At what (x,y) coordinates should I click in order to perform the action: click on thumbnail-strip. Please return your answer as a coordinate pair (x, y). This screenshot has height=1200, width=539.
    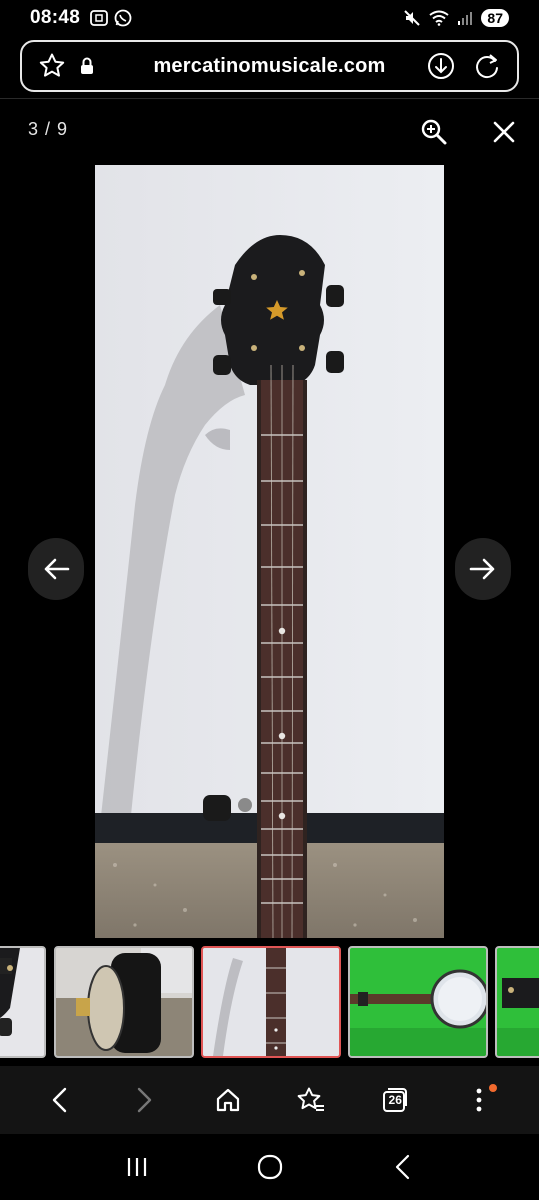
    Looking at the image, I should click on (269, 1002).